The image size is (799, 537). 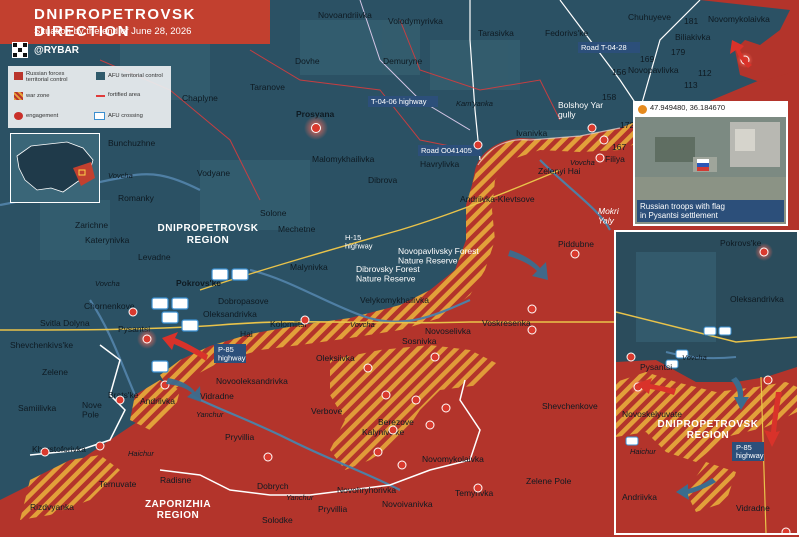 I want to click on town-pryvillia2: Pryvillia, so click(x=333, y=509).